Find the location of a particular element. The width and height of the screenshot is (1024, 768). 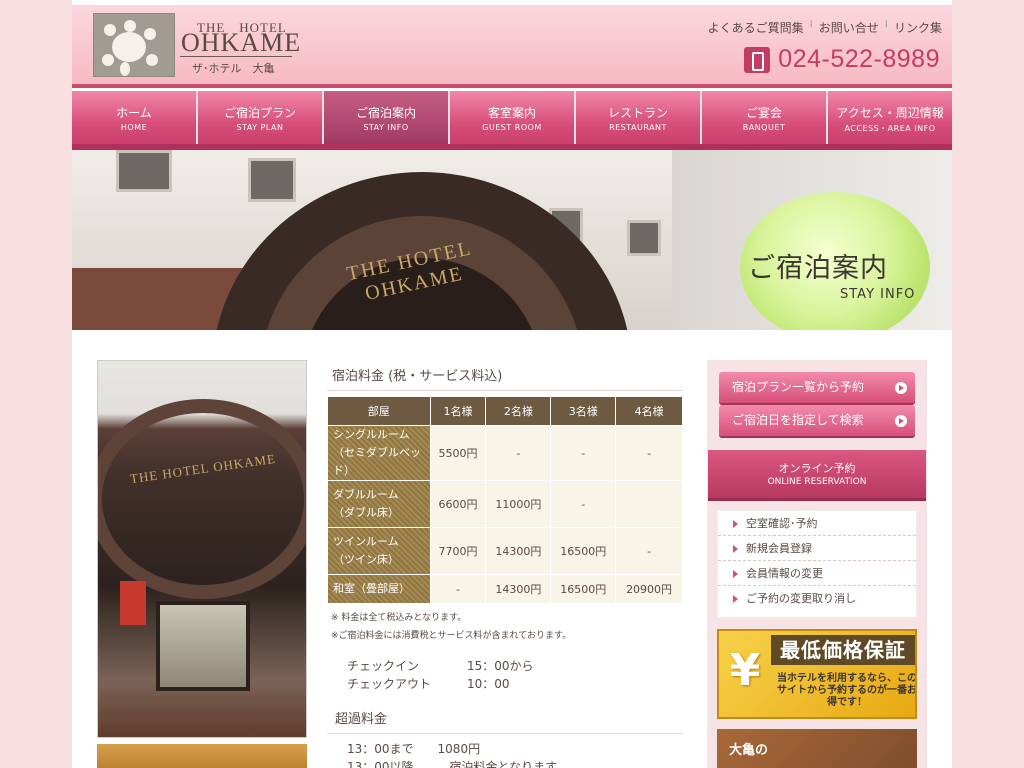

table-header-cell: 2名様 is located at coordinates (518, 411).